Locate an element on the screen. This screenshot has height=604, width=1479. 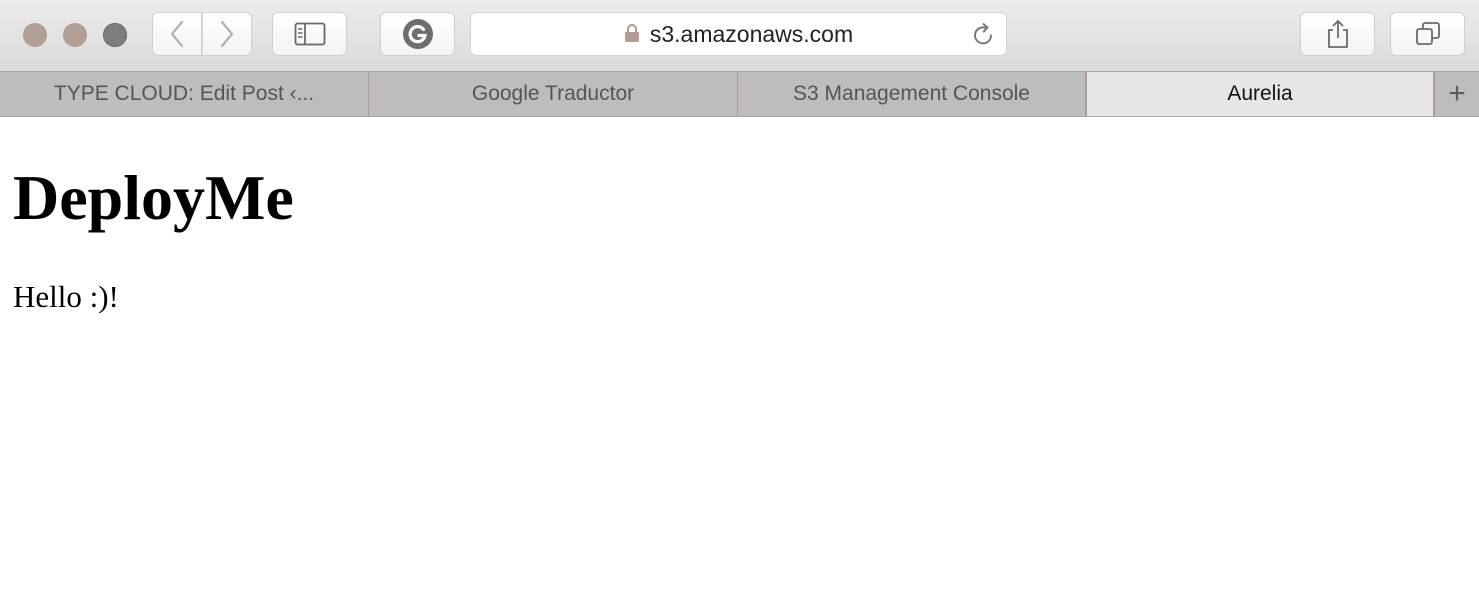
share-button is located at coordinates (1337, 34).